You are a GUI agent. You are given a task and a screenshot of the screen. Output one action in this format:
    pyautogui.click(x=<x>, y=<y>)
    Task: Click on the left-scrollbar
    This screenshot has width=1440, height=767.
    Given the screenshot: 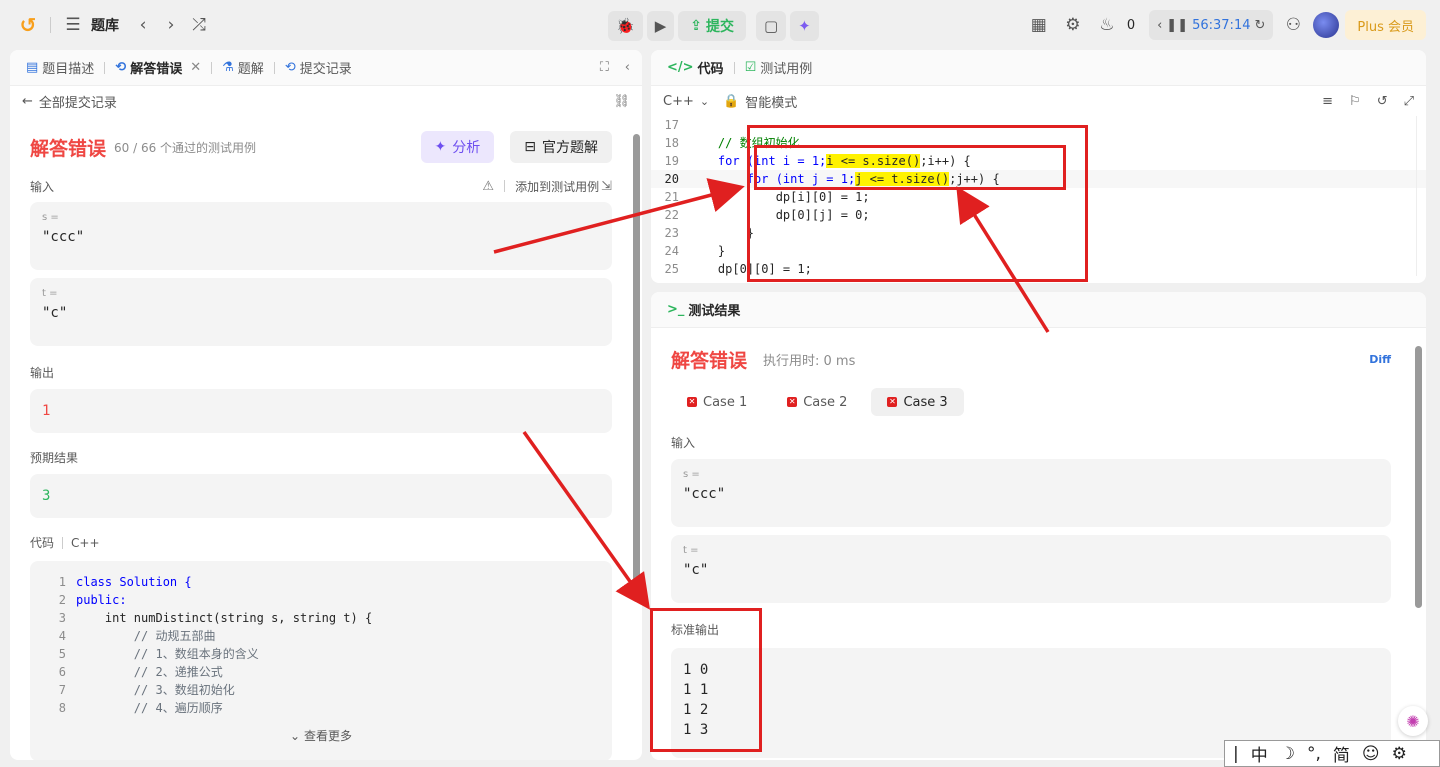 What is the action you would take?
    pyautogui.click(x=636, y=358)
    